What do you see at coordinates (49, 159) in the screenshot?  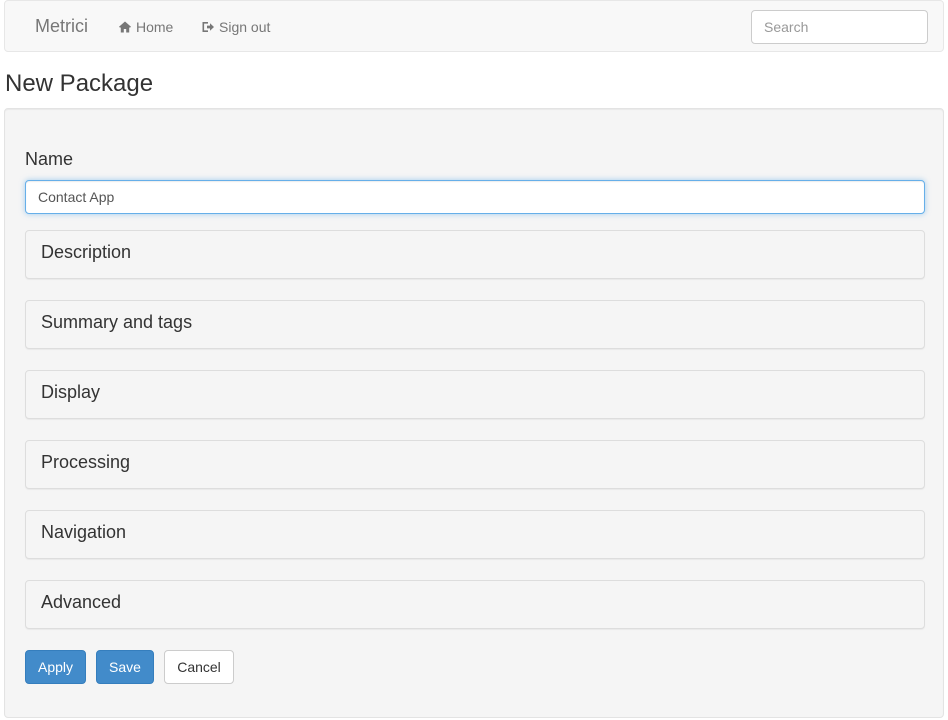 I see `name-label: Name` at bounding box center [49, 159].